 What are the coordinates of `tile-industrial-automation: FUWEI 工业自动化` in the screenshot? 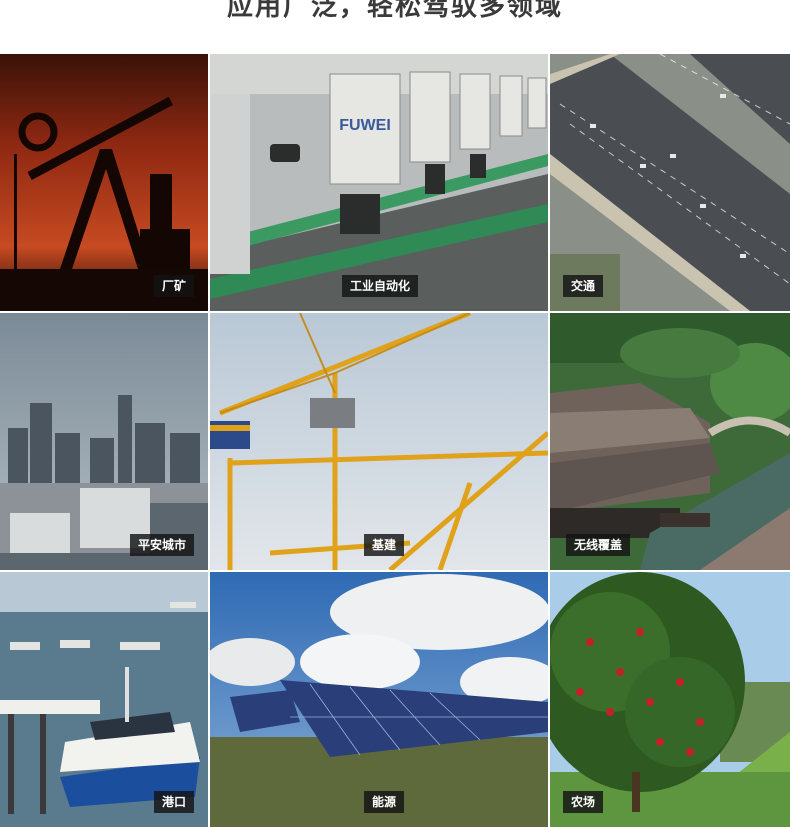 It's located at (379, 182).